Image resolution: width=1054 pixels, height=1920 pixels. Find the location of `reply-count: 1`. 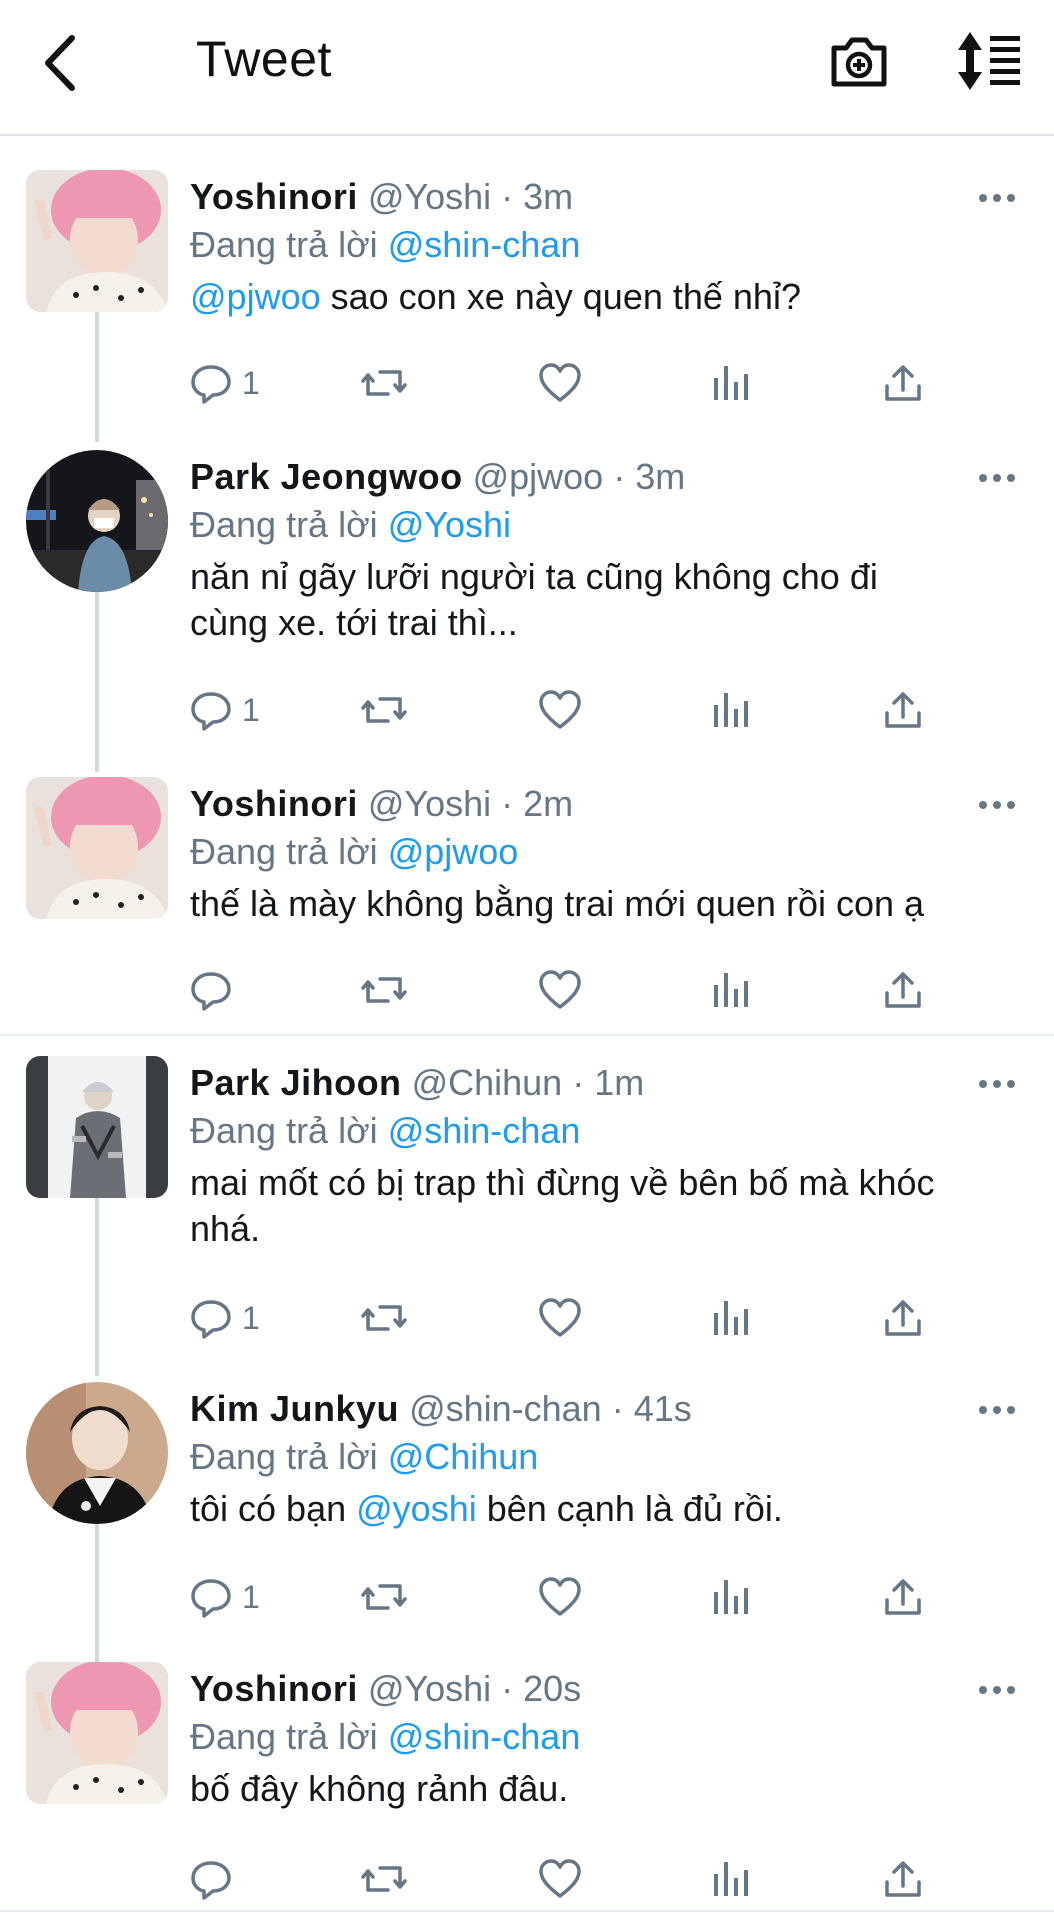

reply-count: 1 is located at coordinates (251, 382).